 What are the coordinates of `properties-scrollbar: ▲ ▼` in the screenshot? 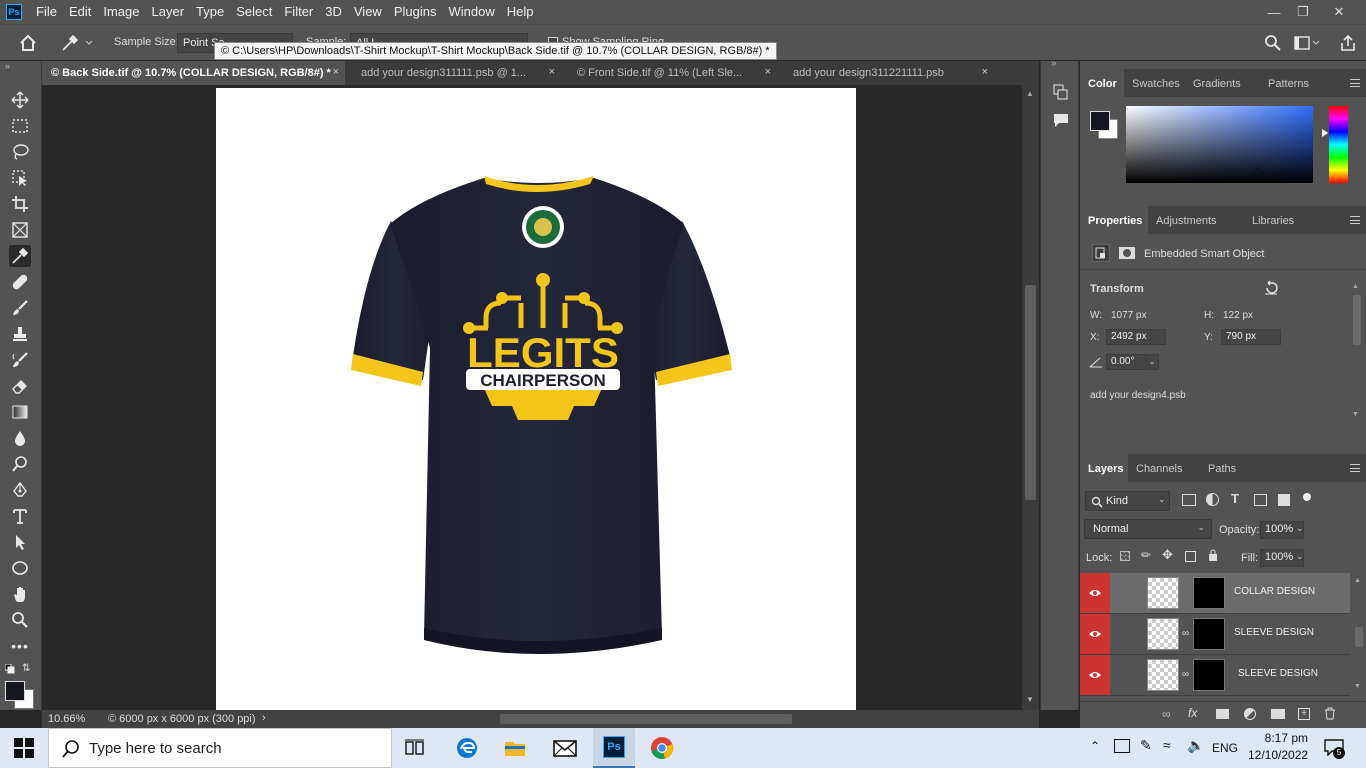 It's located at (1357, 350).